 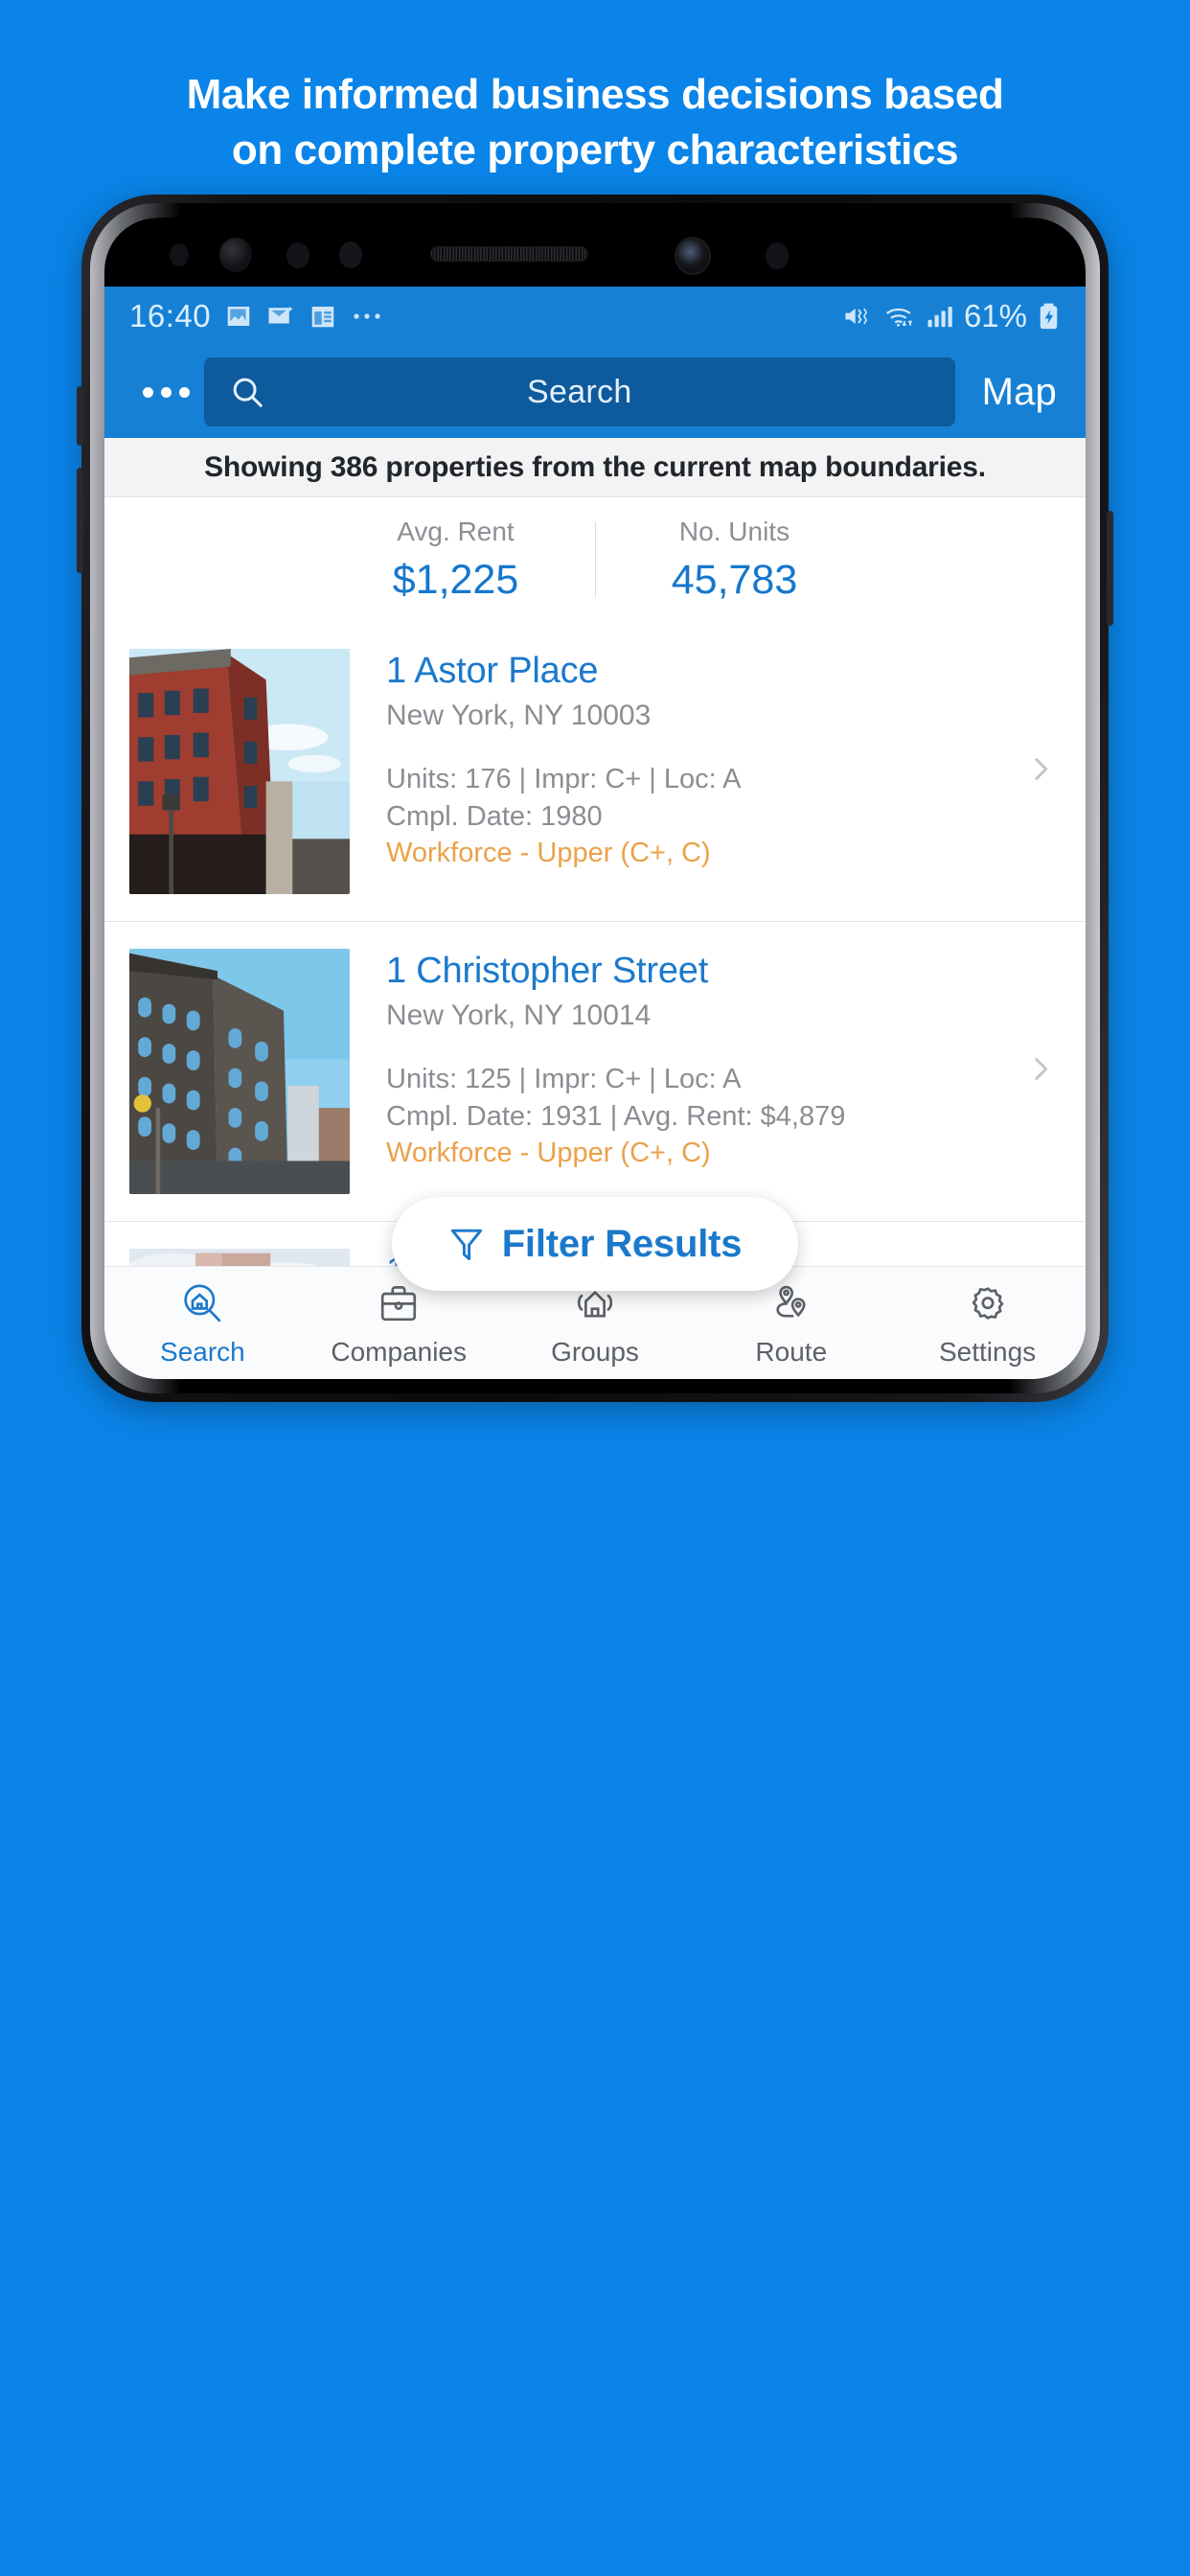 I want to click on nav-item-groups: Groups, so click(x=595, y=1323).